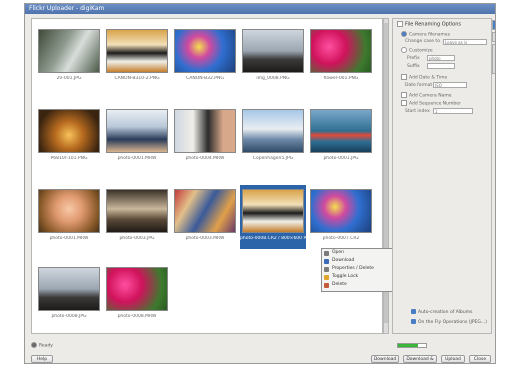  Describe the element at coordinates (362, 285) in the screenshot. I see `context-menu-item: Delete` at that location.